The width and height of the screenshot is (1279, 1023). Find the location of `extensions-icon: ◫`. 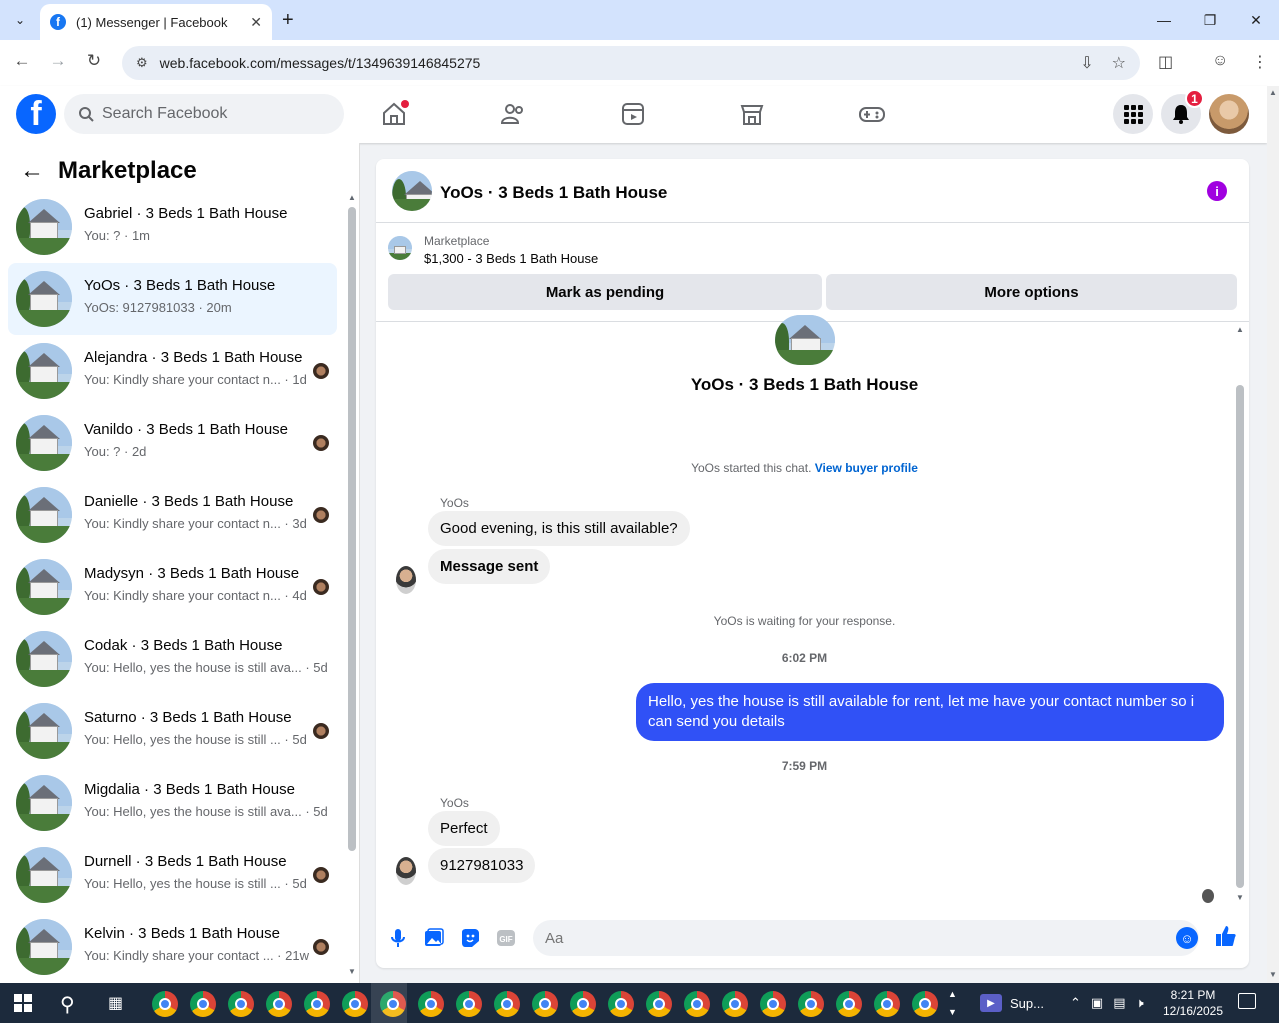

extensions-icon: ◫ is located at coordinates (1165, 62).